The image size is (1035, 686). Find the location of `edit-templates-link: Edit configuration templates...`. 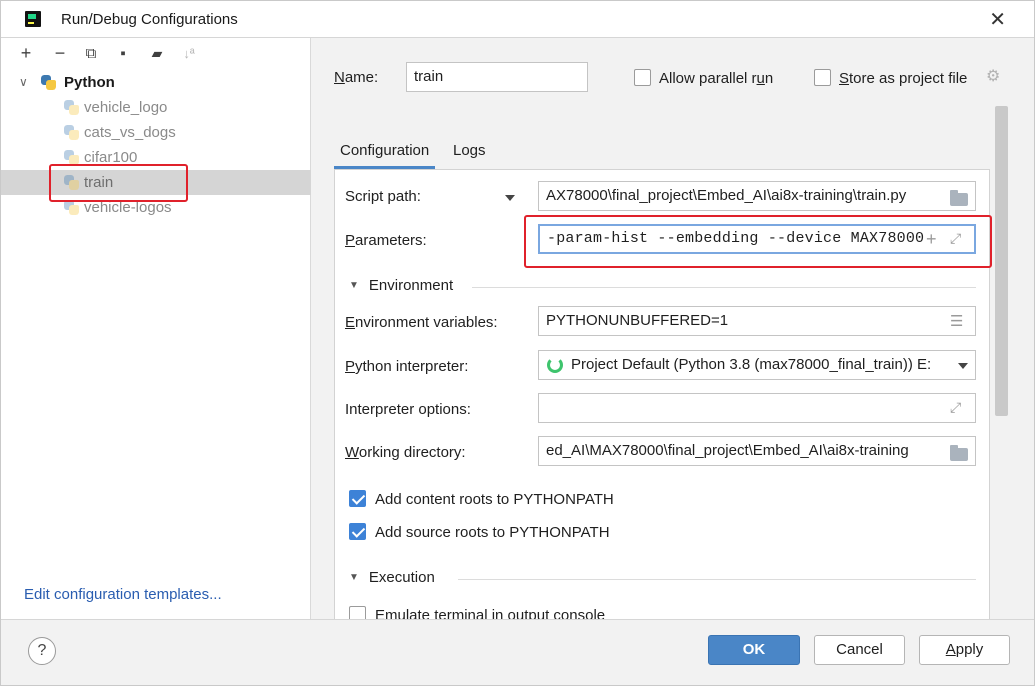

edit-templates-link: Edit configuration templates... is located at coordinates (123, 594).